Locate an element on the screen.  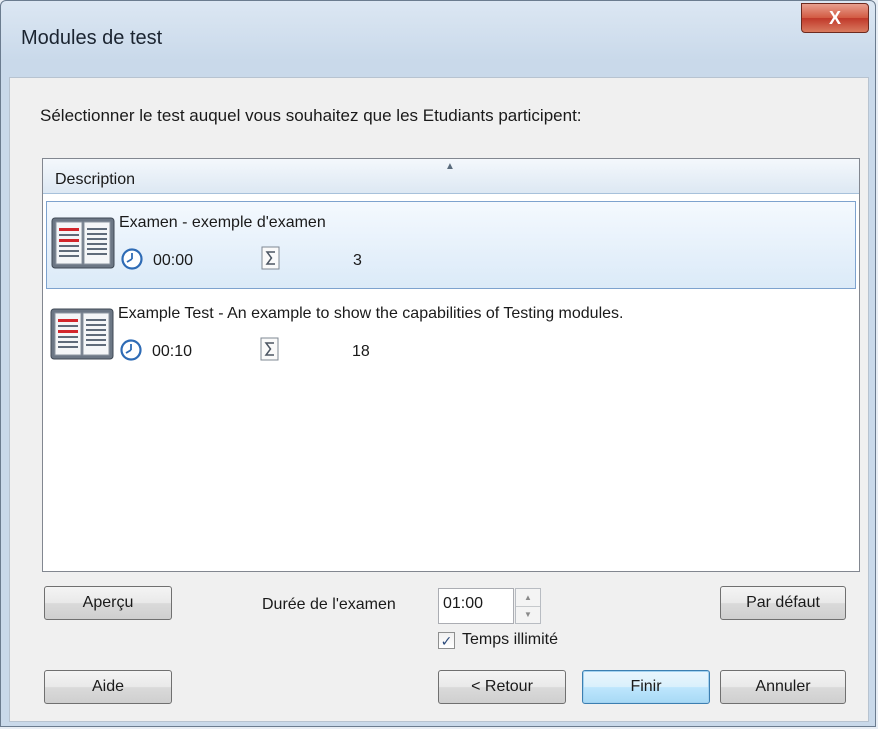
window-title: Modules de test is located at coordinates (92, 38).